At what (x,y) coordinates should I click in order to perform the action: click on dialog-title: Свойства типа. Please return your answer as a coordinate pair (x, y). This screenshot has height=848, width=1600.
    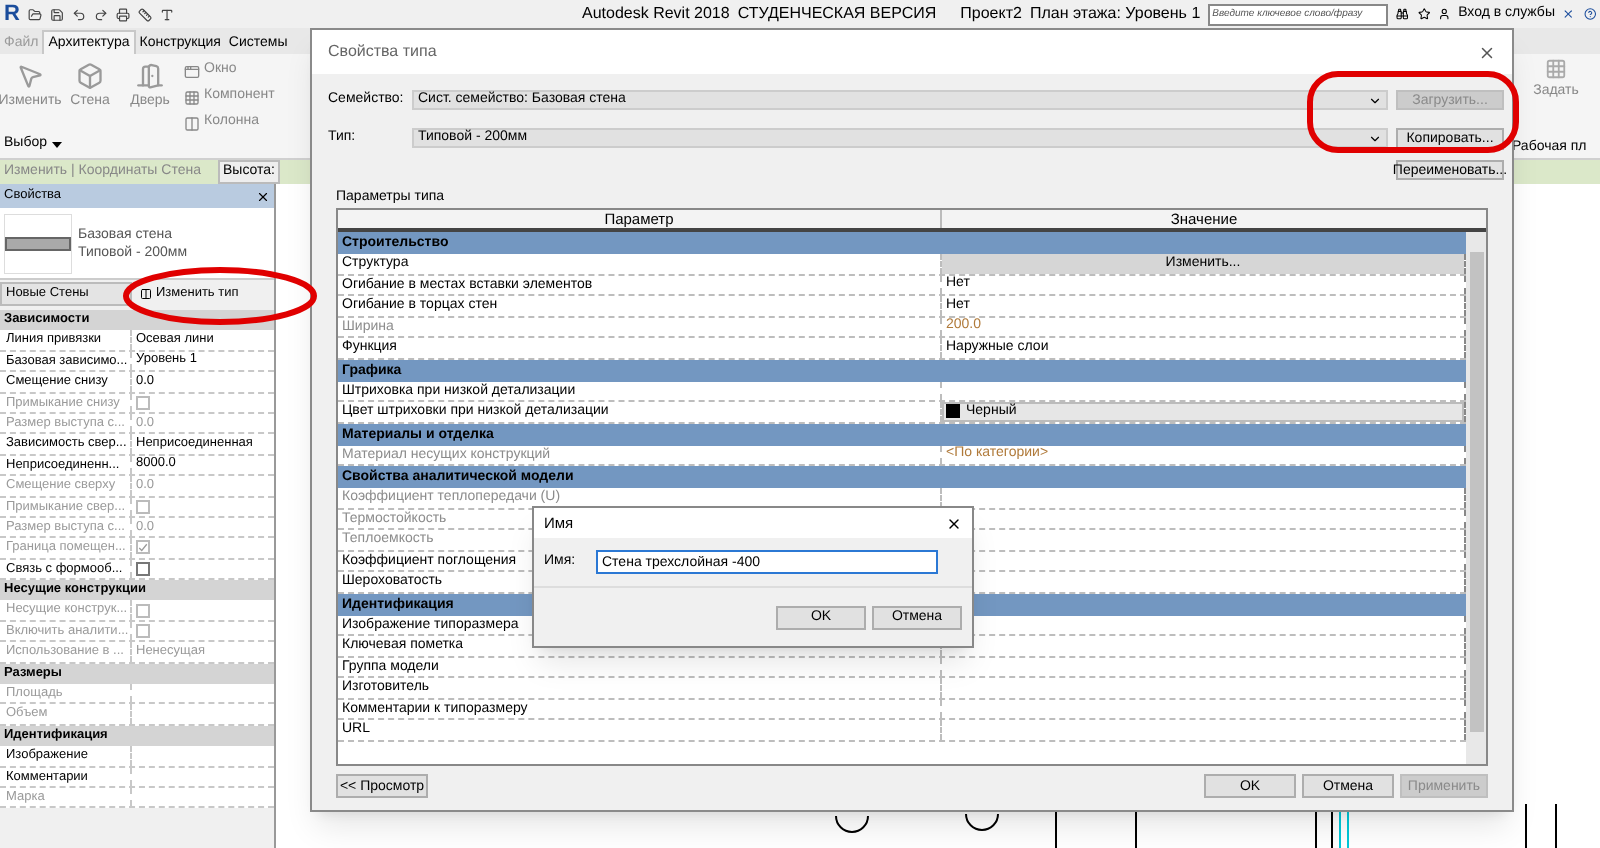
    Looking at the image, I should click on (382, 52).